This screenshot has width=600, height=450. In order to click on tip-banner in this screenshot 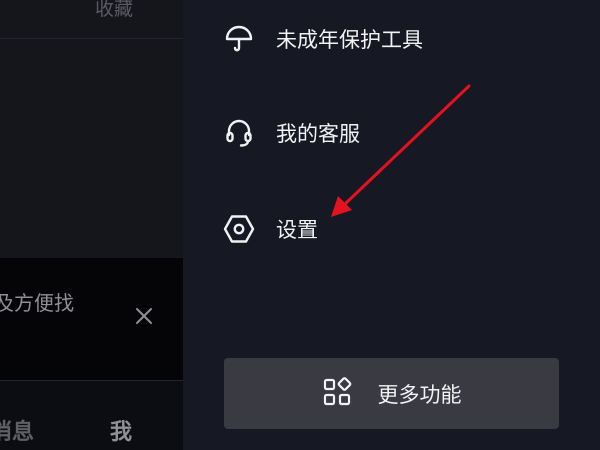, I will do `click(91, 319)`.